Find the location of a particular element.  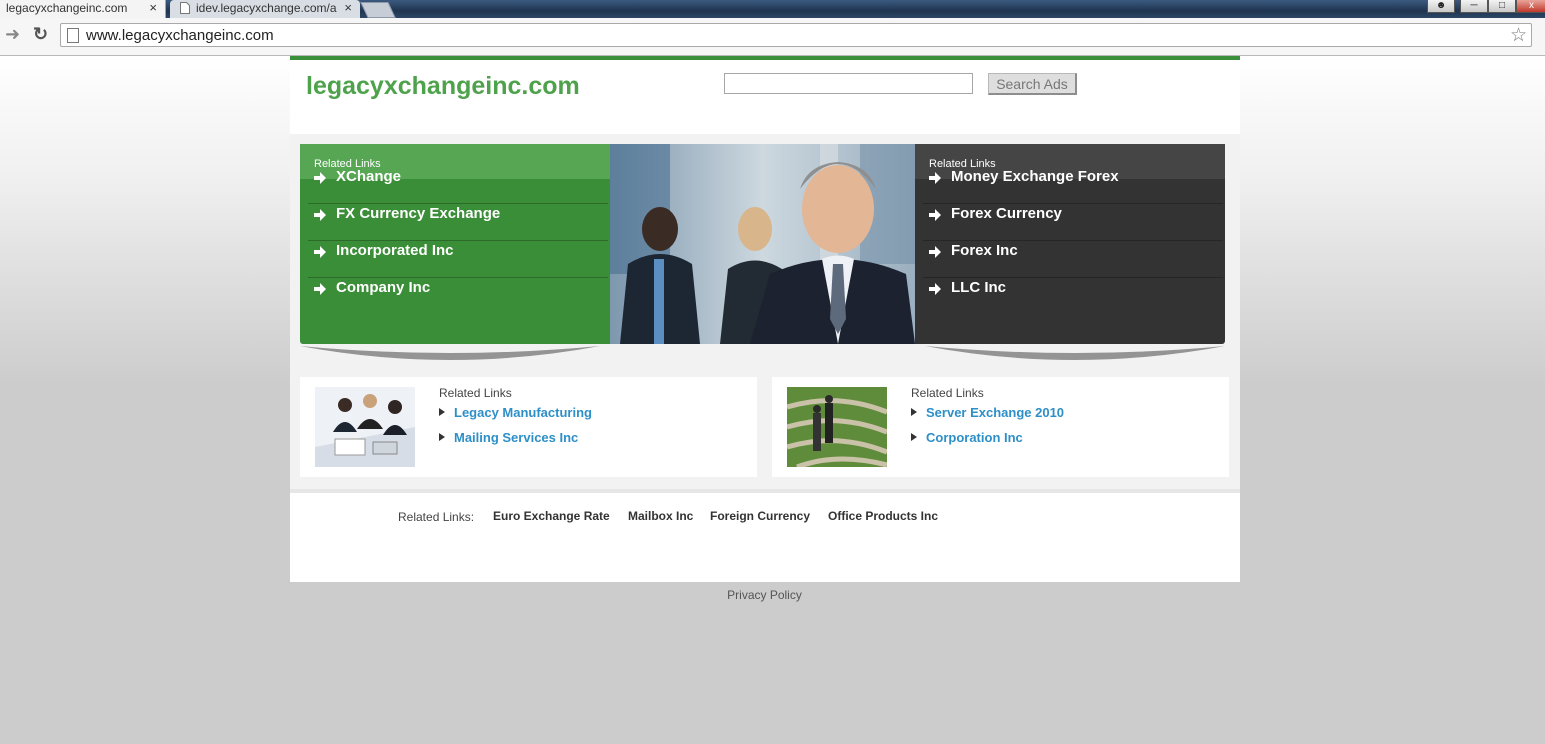

hero-link: XChange is located at coordinates (368, 176).